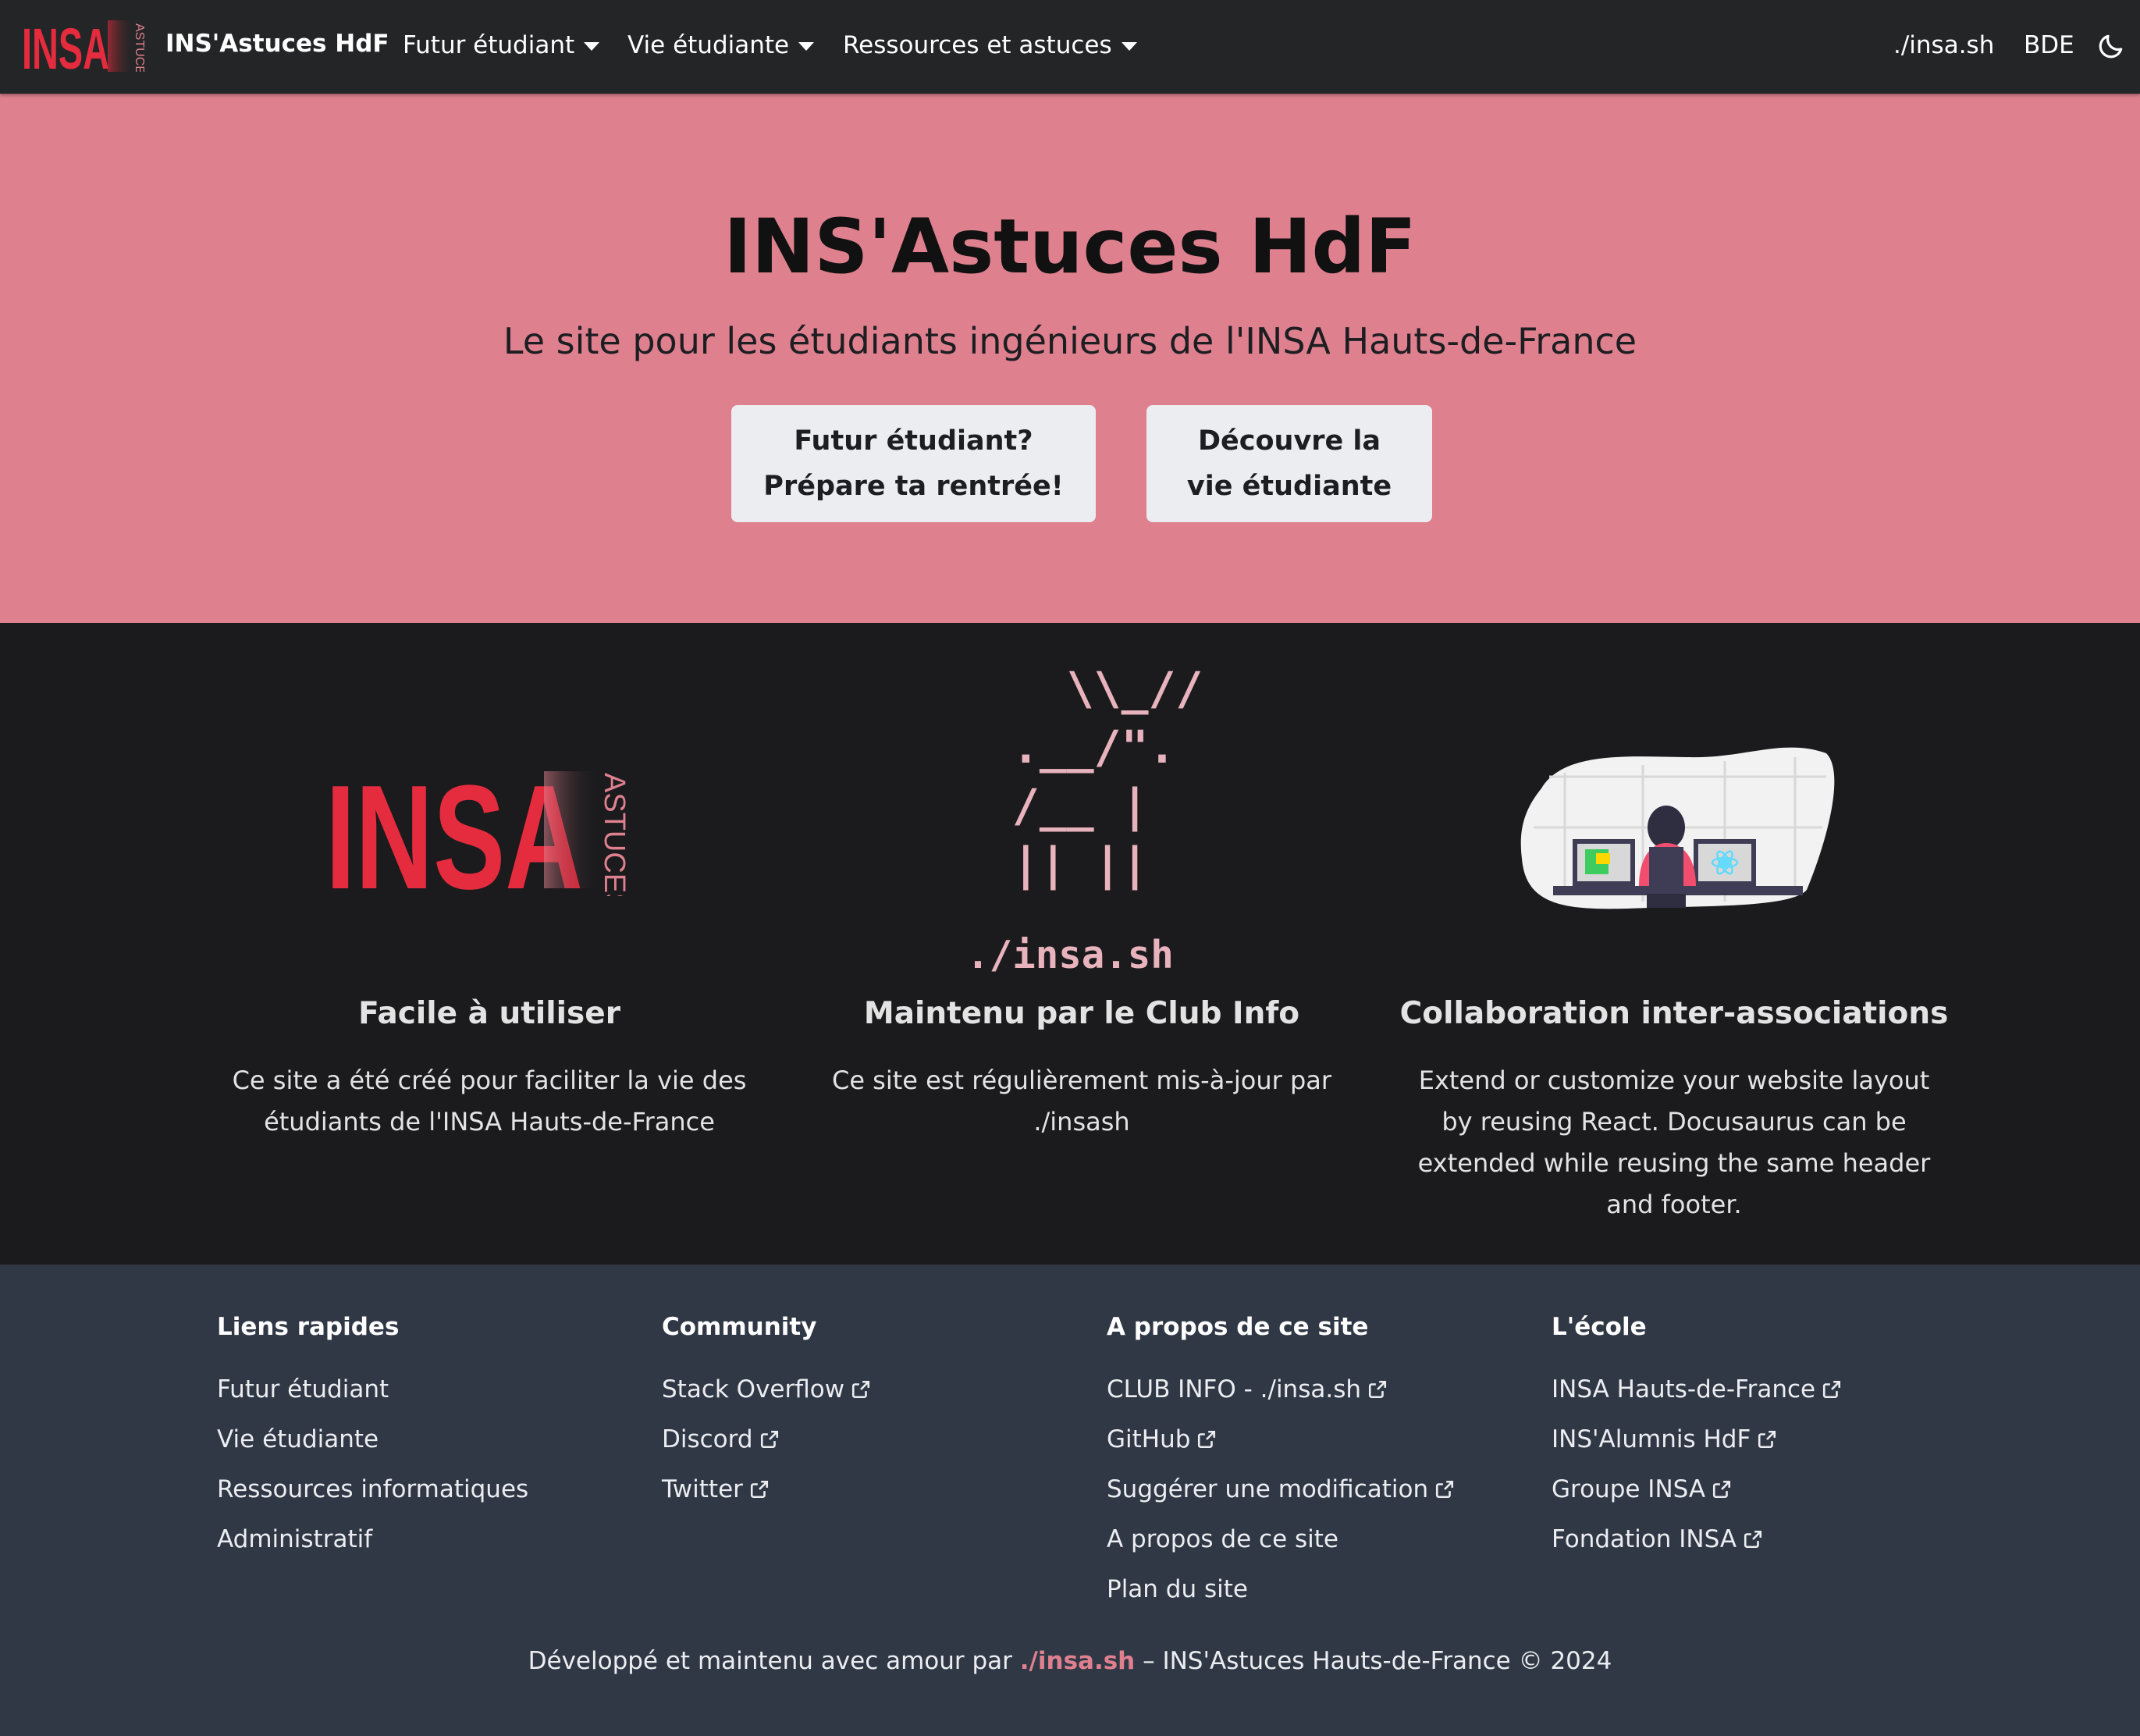 Image resolution: width=2140 pixels, height=1736 pixels. I want to click on footer-link-insa-hdf: INSA Hauts-de-France, so click(1770, 1389).